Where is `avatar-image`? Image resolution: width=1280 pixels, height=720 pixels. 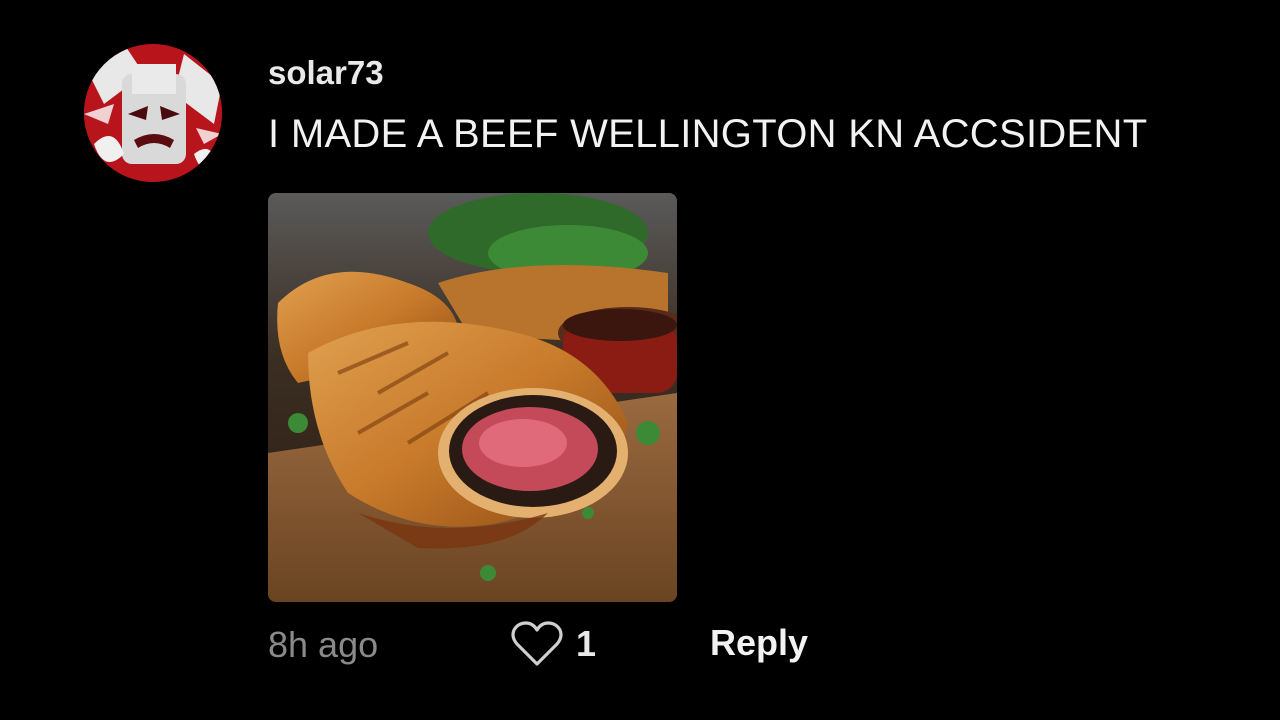 avatar-image is located at coordinates (153, 113).